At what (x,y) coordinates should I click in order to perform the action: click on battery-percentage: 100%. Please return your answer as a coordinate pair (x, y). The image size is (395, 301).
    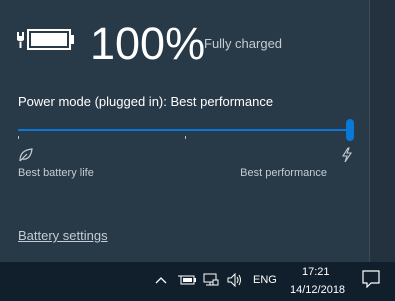
    Looking at the image, I should click on (148, 43).